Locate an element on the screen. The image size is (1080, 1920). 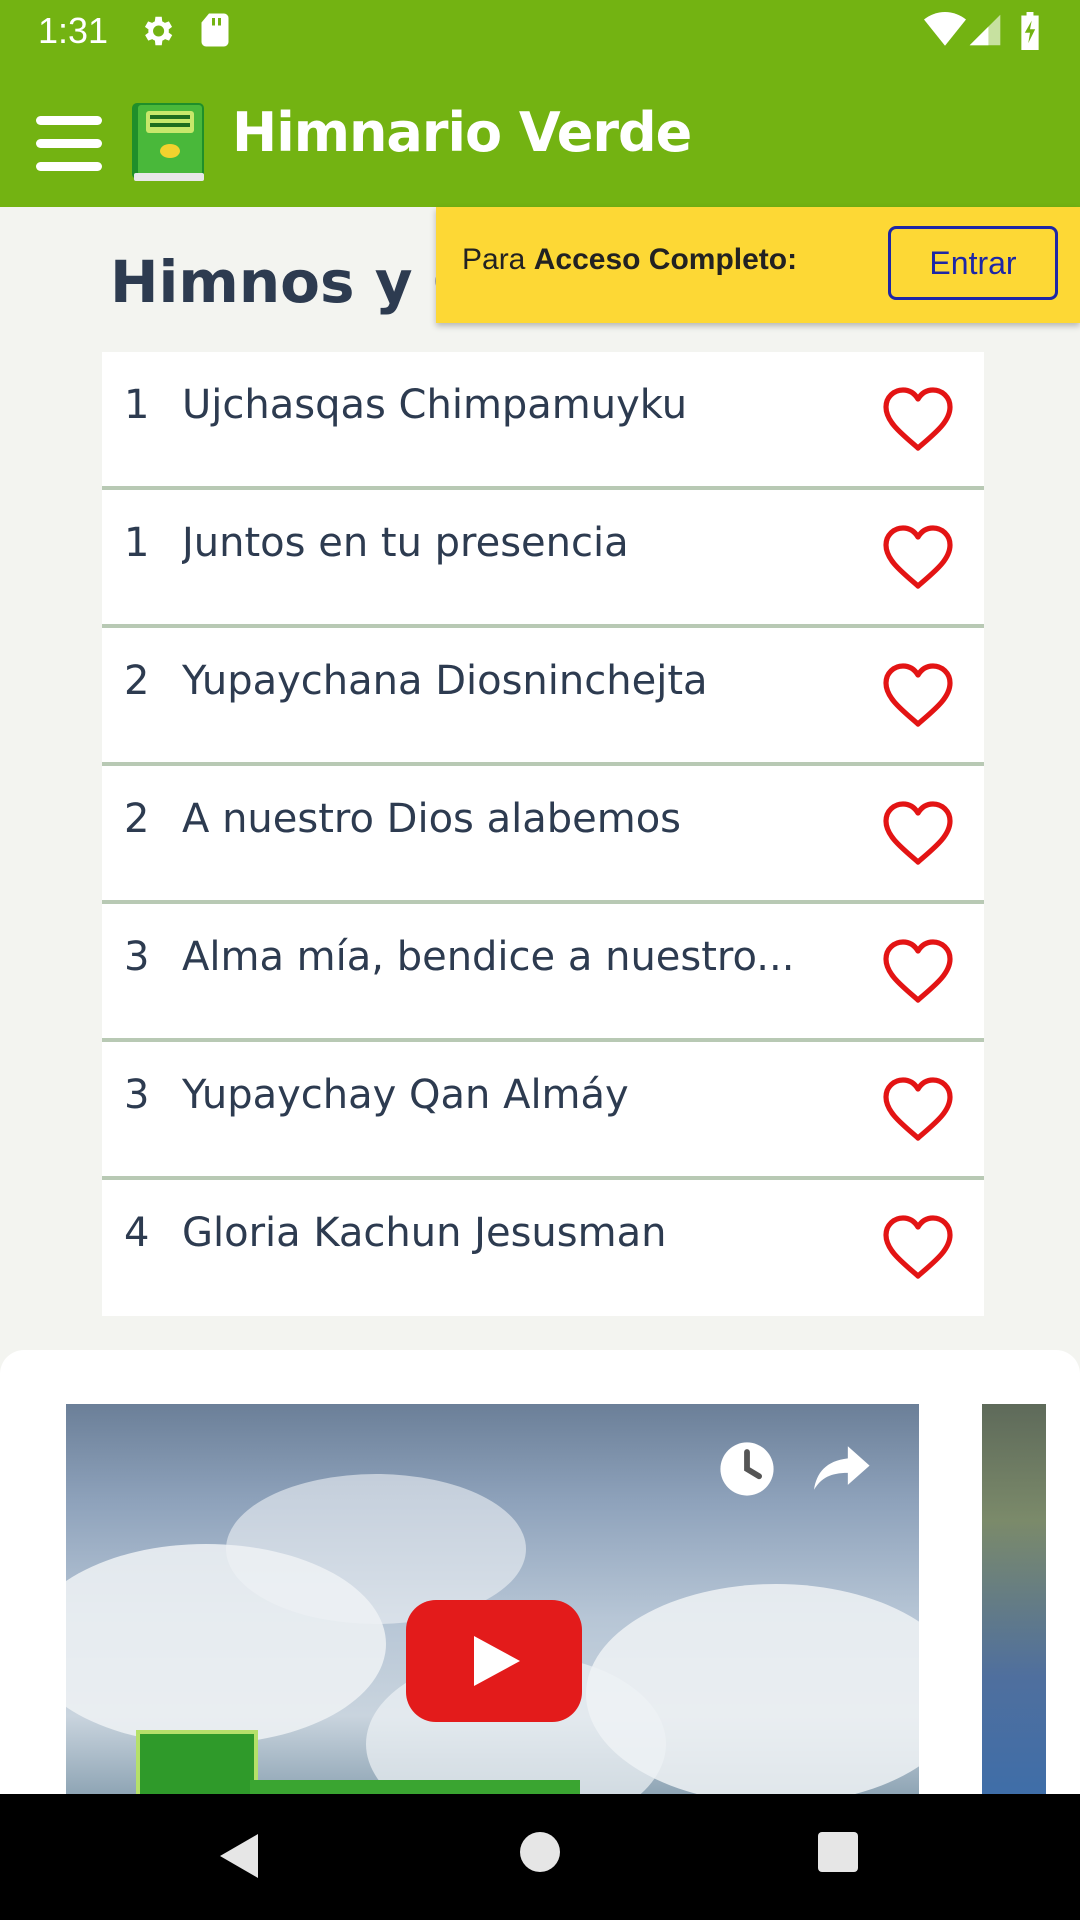
hymn-row: 2 Yupaychana Diosninchejta is located at coordinates (543, 697).